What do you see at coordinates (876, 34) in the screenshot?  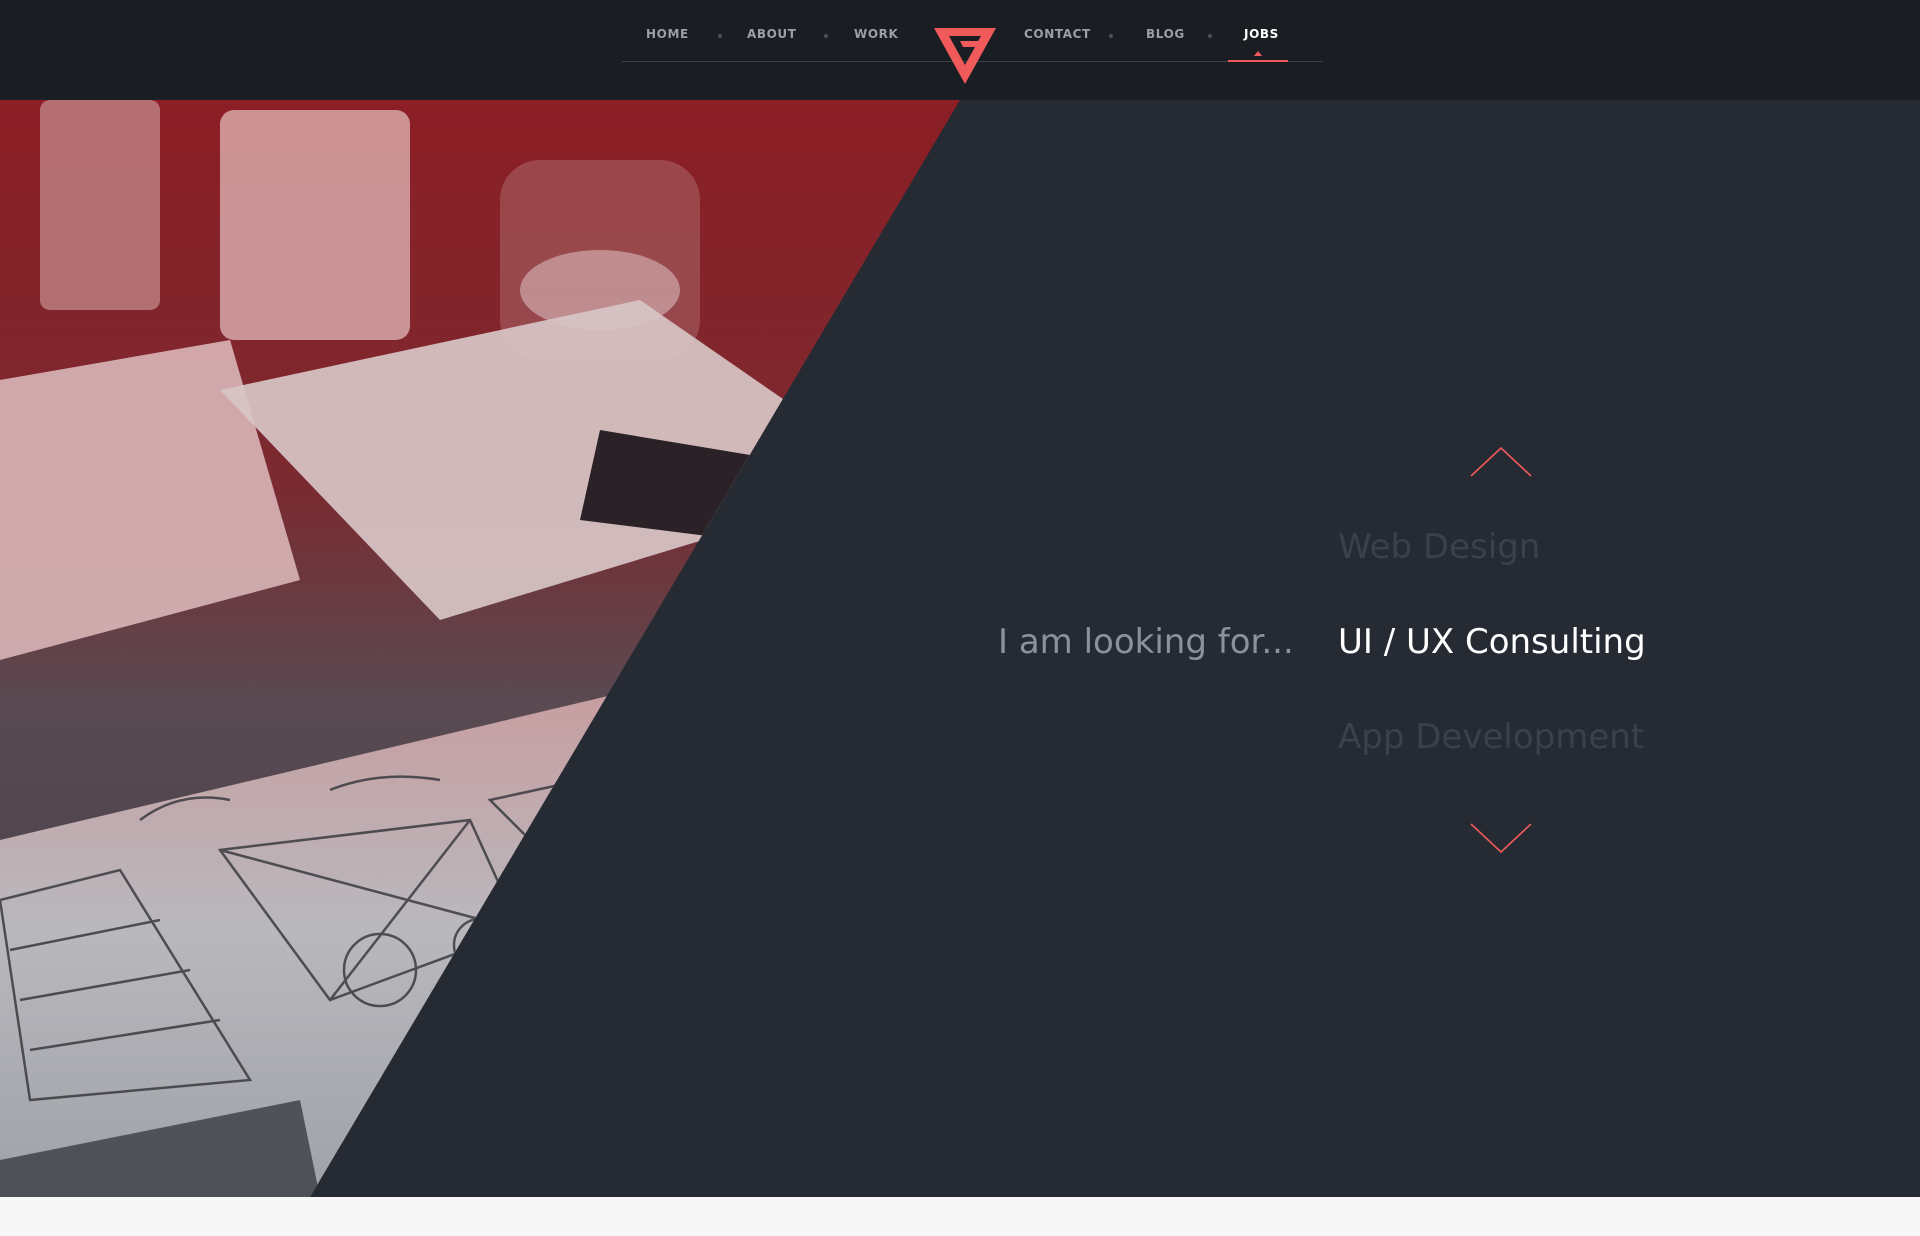 I see `nav-item-work: WORK` at bounding box center [876, 34].